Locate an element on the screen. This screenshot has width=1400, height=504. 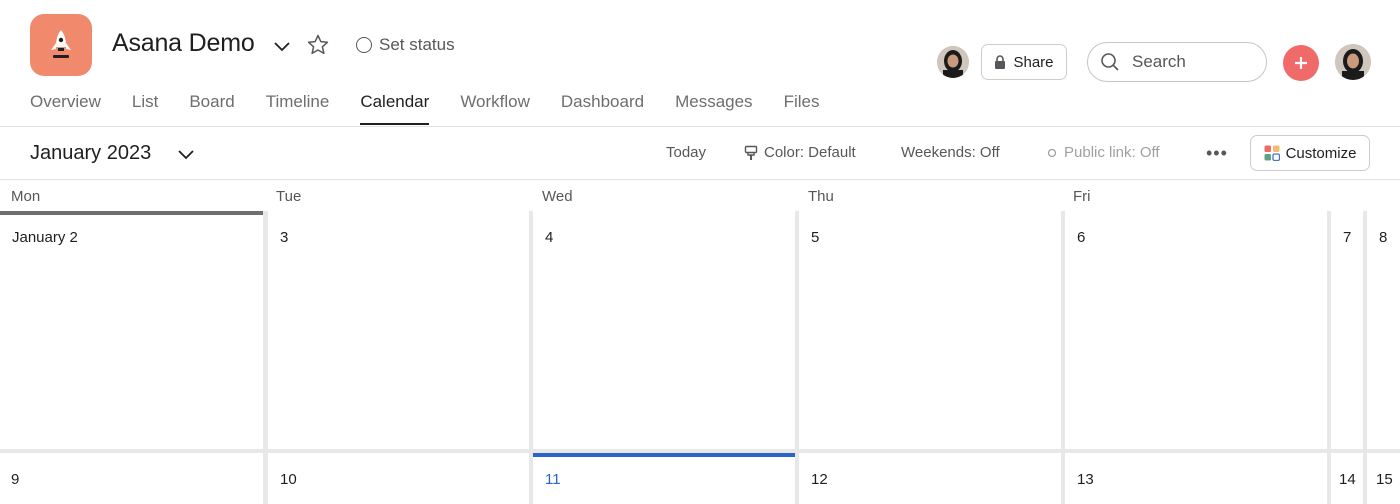
public-link-button: Public link: Off is located at coordinates (1103, 152).